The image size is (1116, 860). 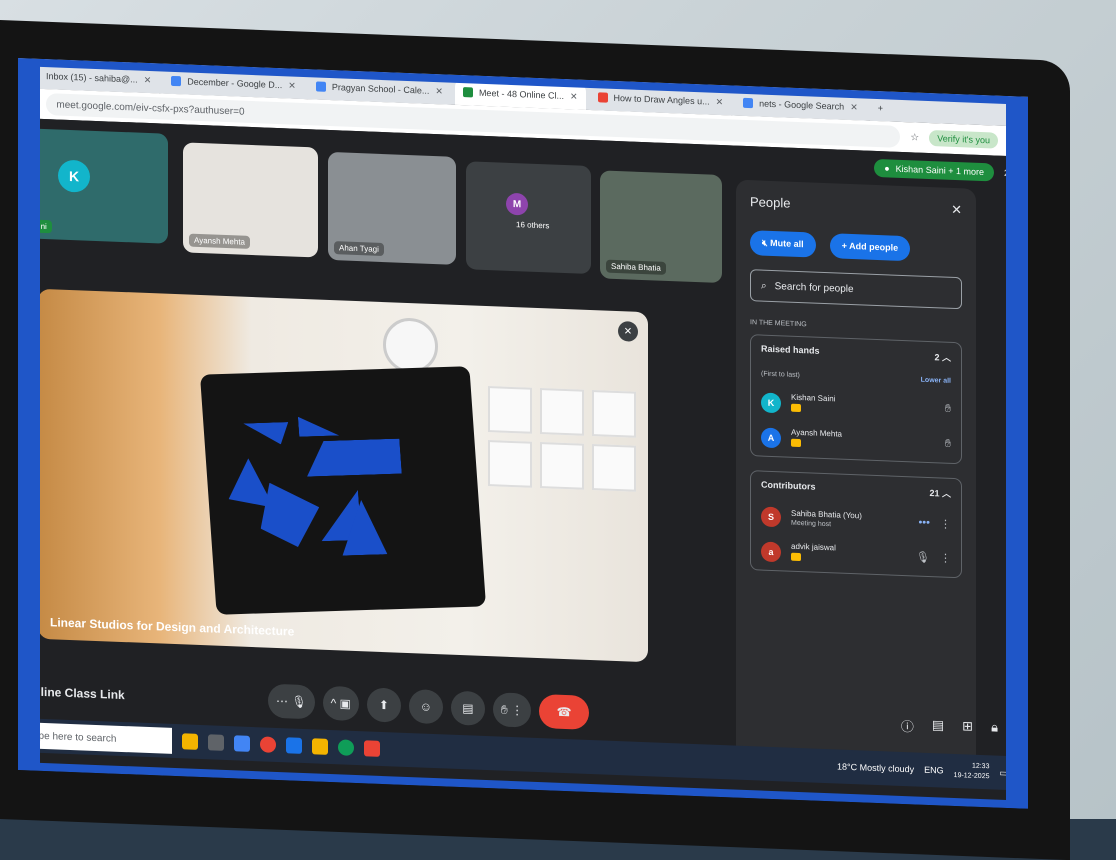 I want to click on store-icon, so click(x=242, y=743).